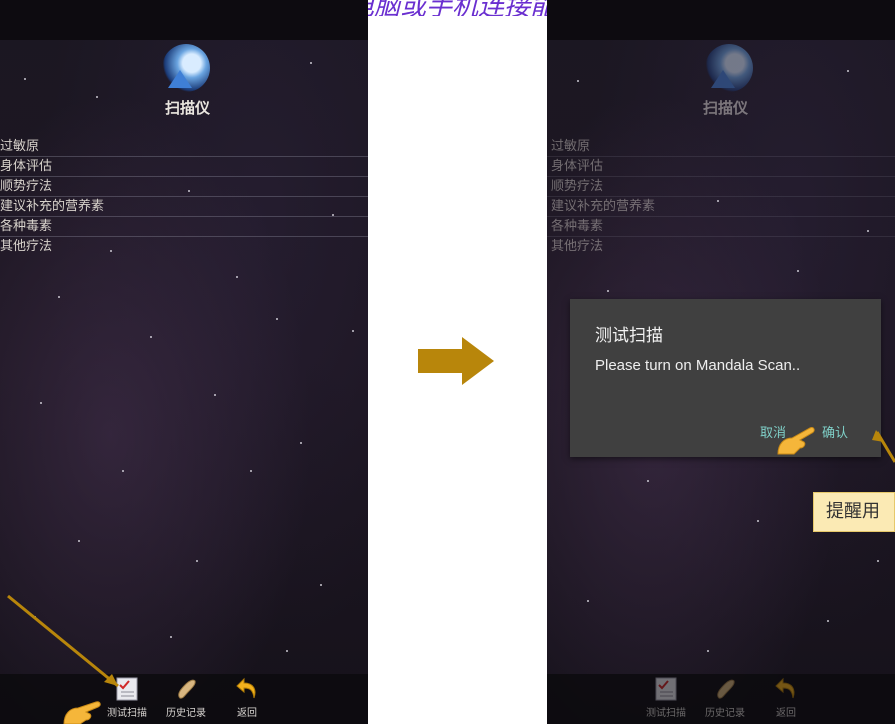 The width and height of the screenshot is (895, 724). What do you see at coordinates (698, 365) in the screenshot?
I see `dialog-message: Please turn on Mandala Scan..` at bounding box center [698, 365].